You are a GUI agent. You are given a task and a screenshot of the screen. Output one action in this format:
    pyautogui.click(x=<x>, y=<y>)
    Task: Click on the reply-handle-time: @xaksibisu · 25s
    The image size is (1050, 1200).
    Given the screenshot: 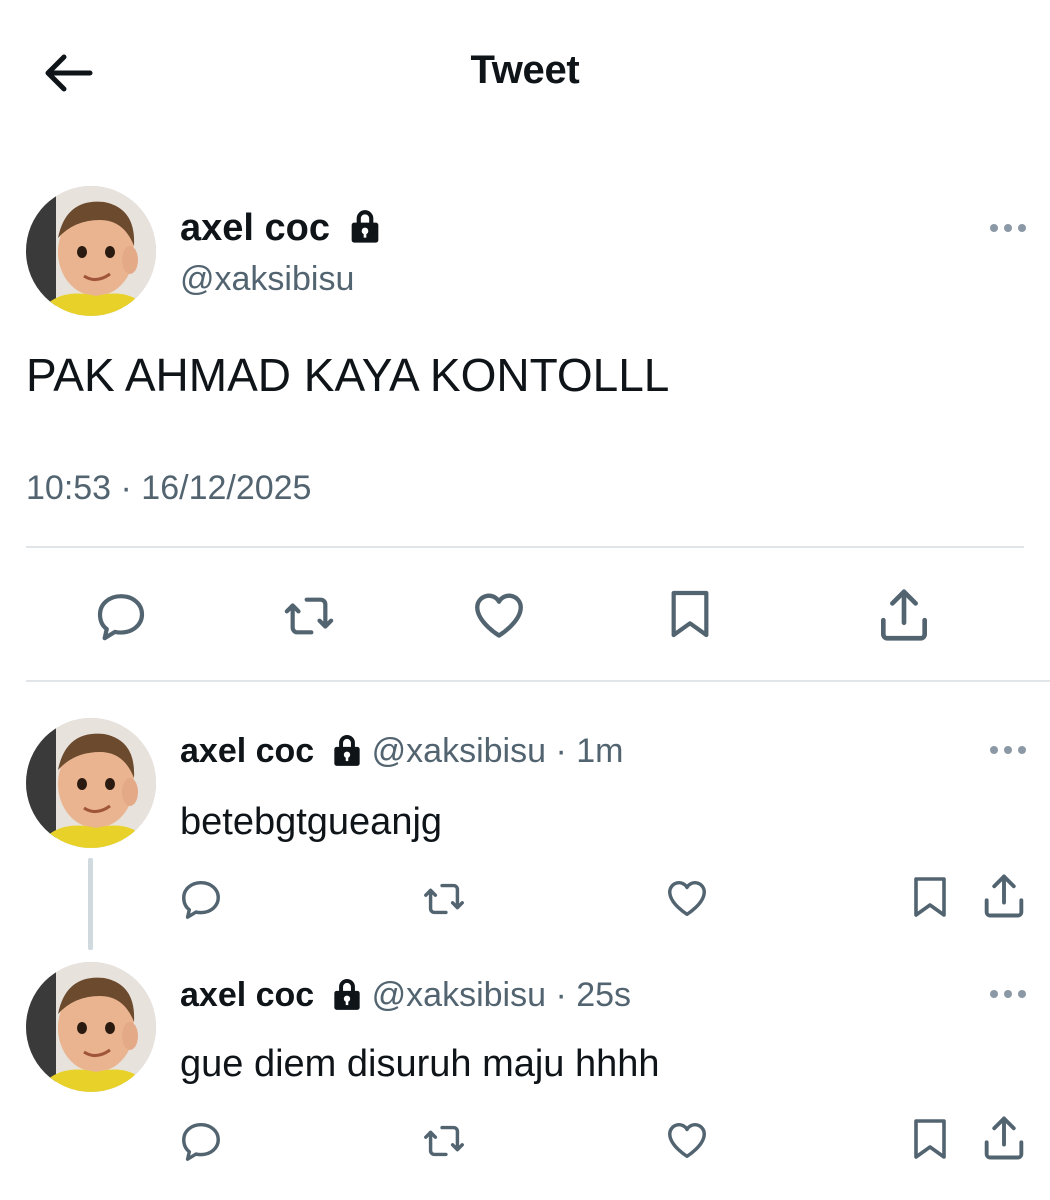 What is the action you would take?
    pyautogui.click(x=501, y=995)
    